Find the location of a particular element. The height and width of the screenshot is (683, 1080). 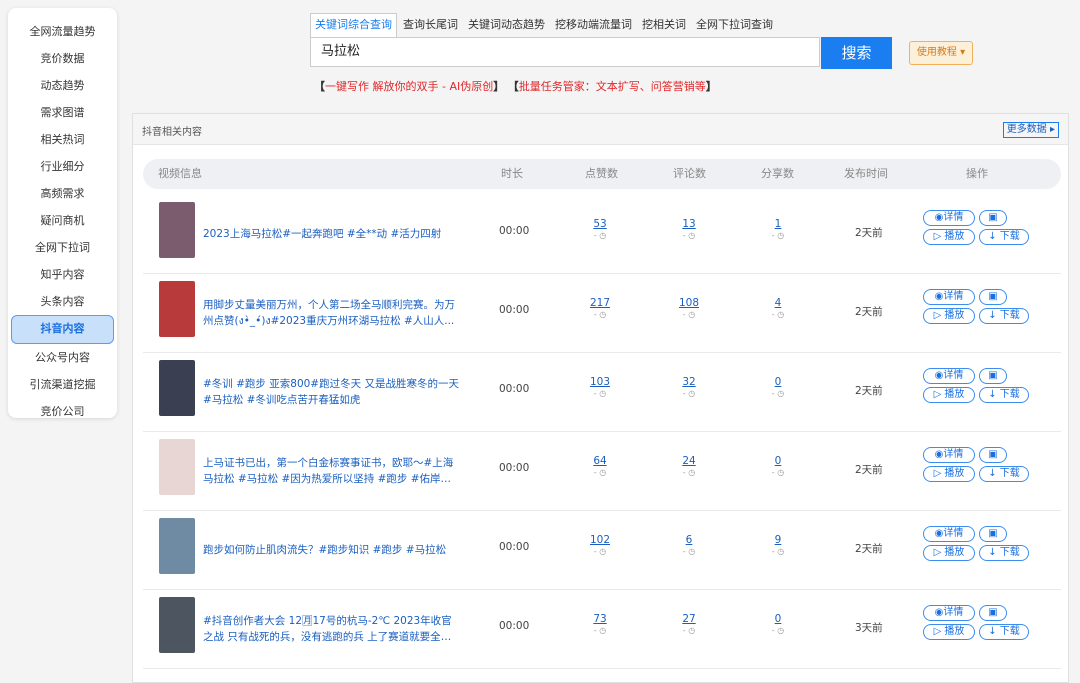

bracket: 【 is located at coordinates (319, 86).